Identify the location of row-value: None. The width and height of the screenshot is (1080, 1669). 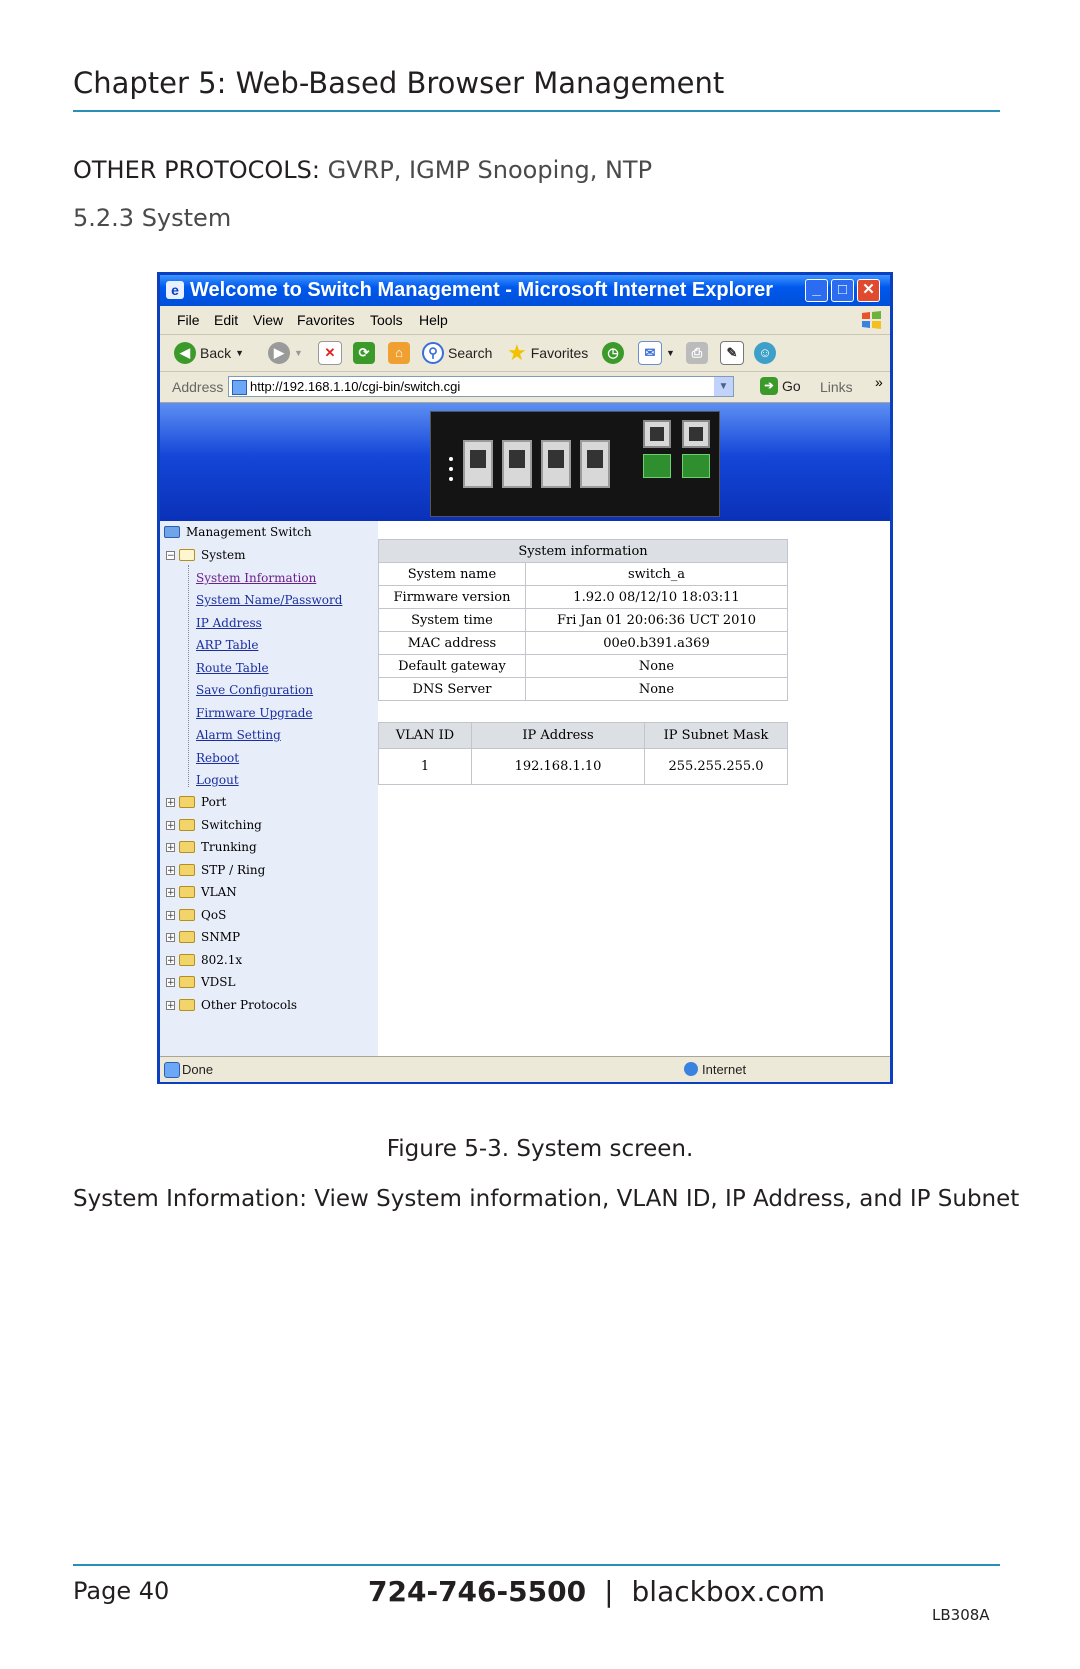
(656, 666).